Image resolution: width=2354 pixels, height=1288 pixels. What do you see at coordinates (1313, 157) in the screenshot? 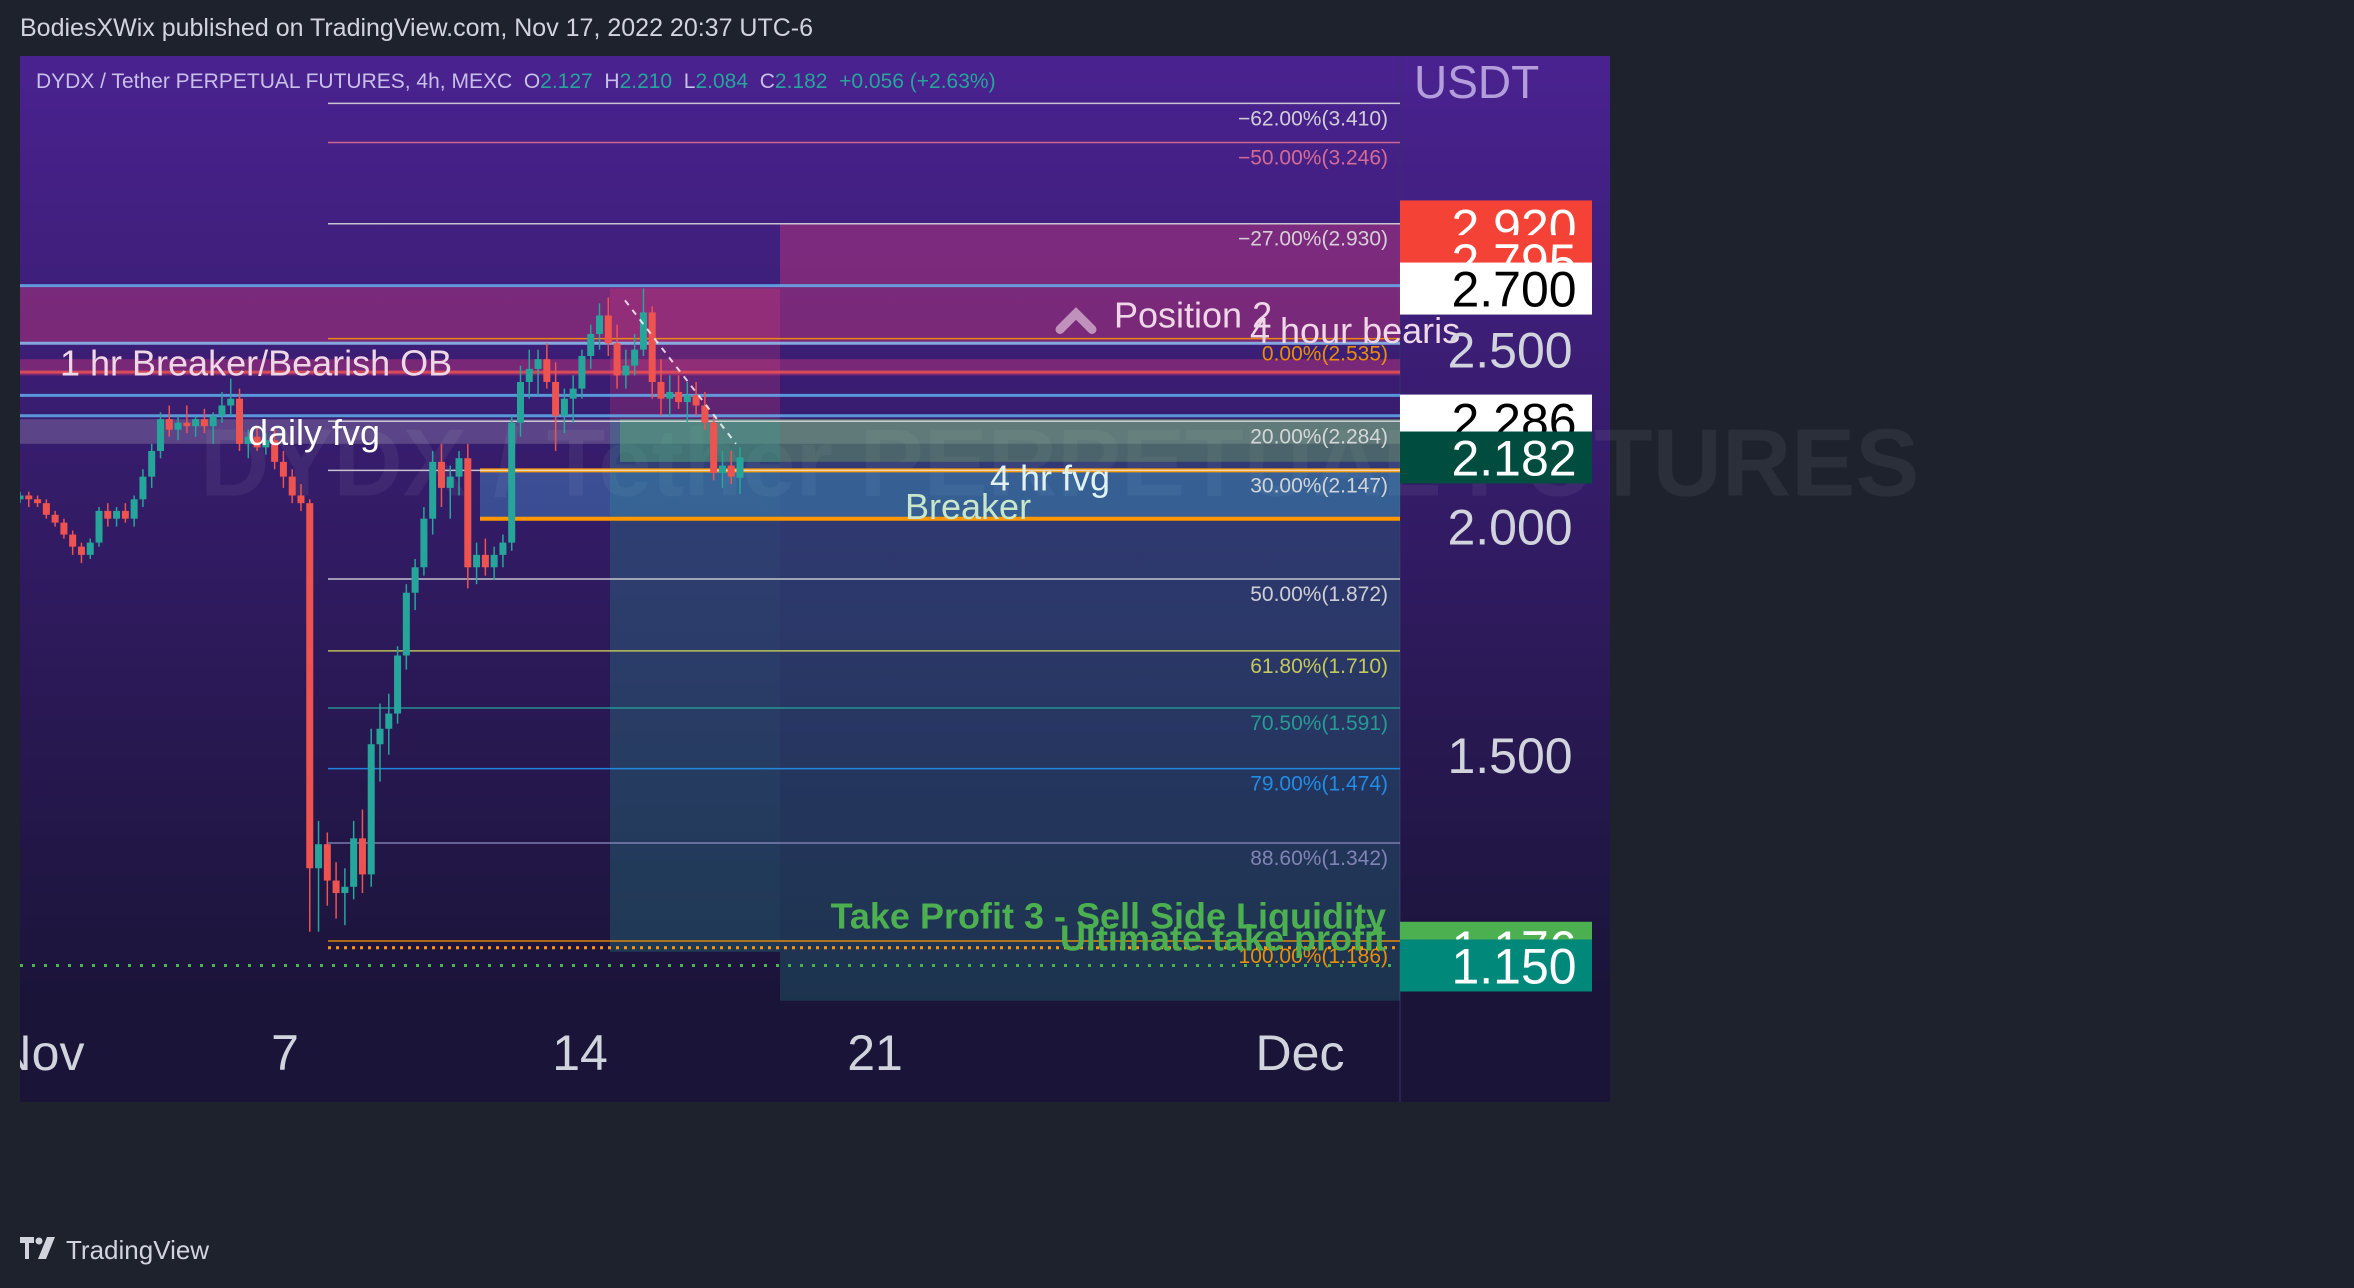
I see `fib-label-1: −50.00%(3.246)` at bounding box center [1313, 157].